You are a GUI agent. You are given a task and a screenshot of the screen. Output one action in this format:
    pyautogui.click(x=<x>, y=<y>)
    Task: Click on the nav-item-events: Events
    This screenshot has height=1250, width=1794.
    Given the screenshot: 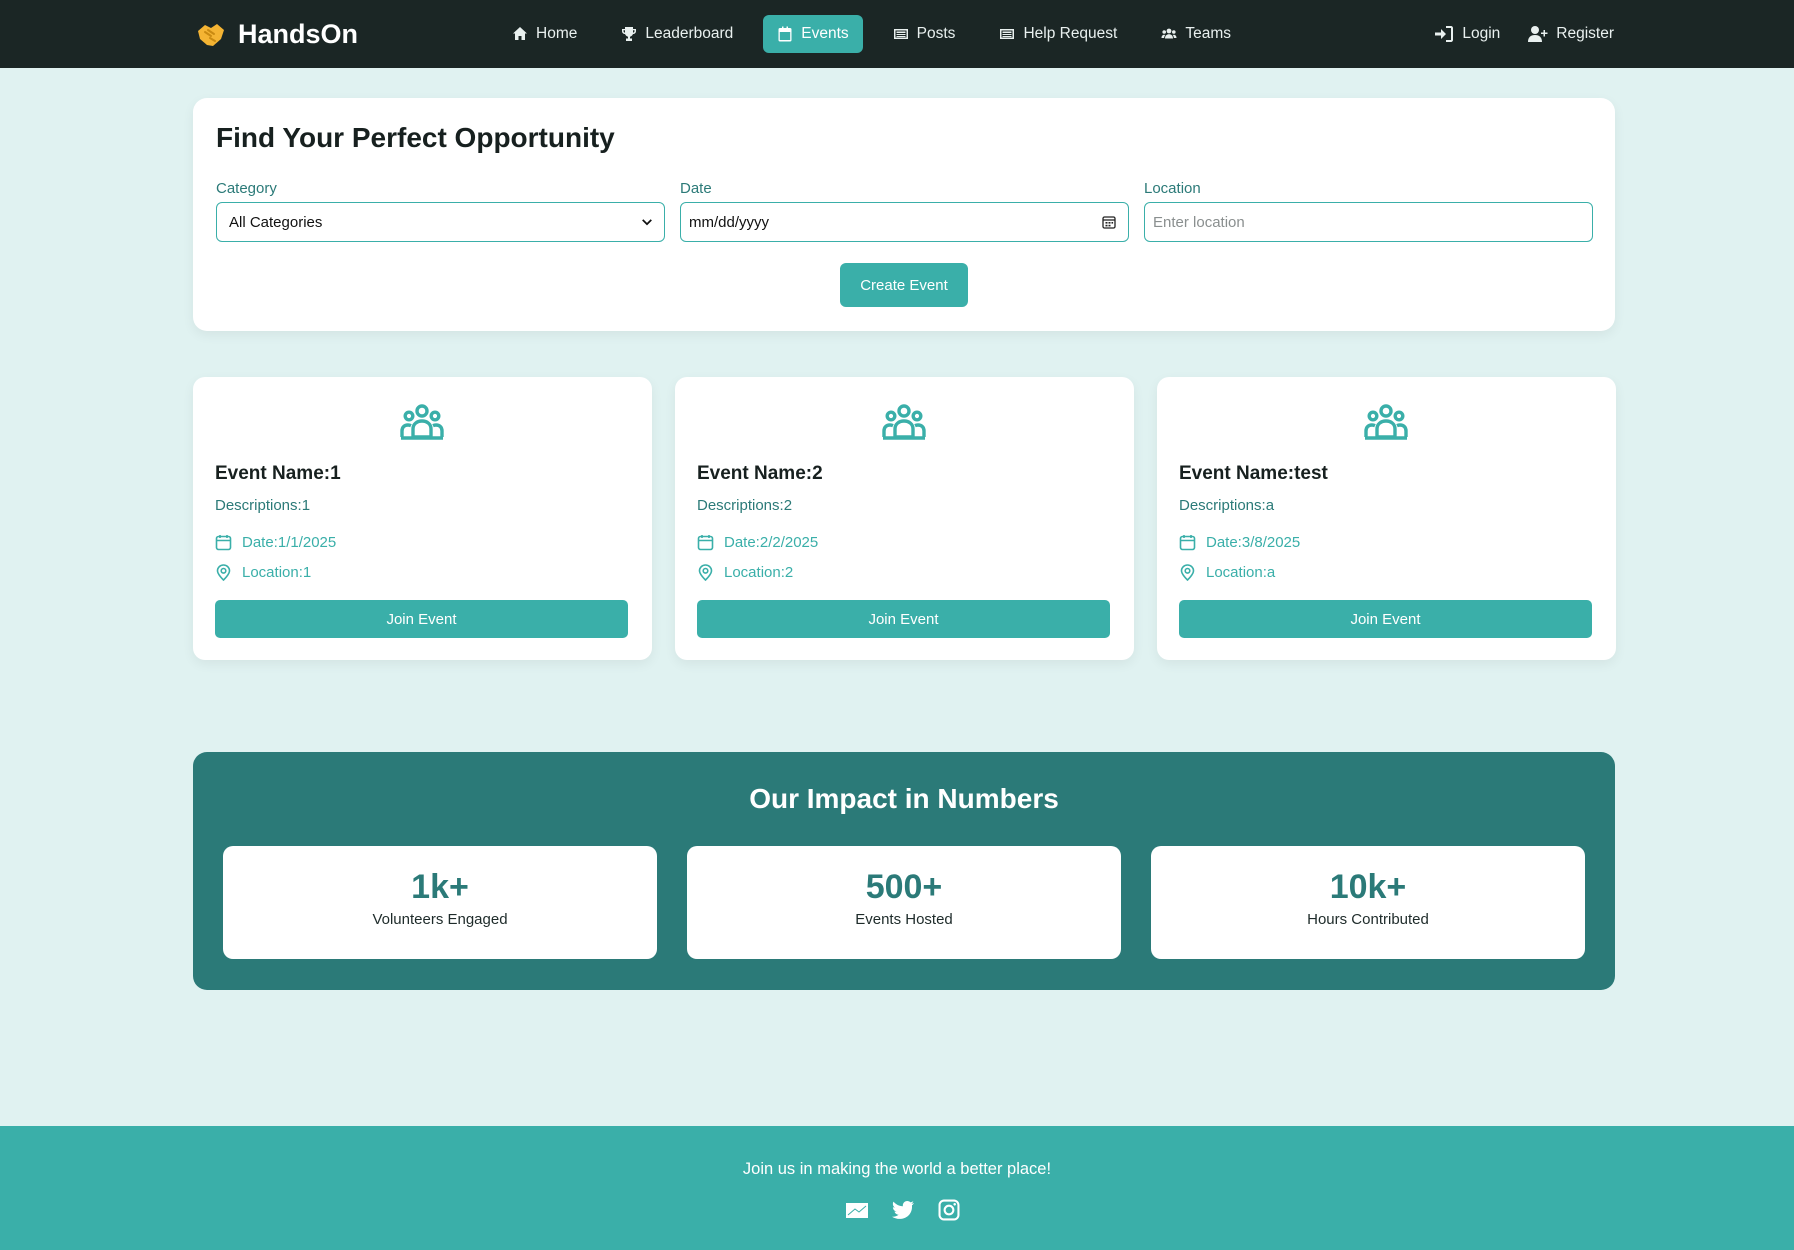 What is the action you would take?
    pyautogui.click(x=813, y=34)
    